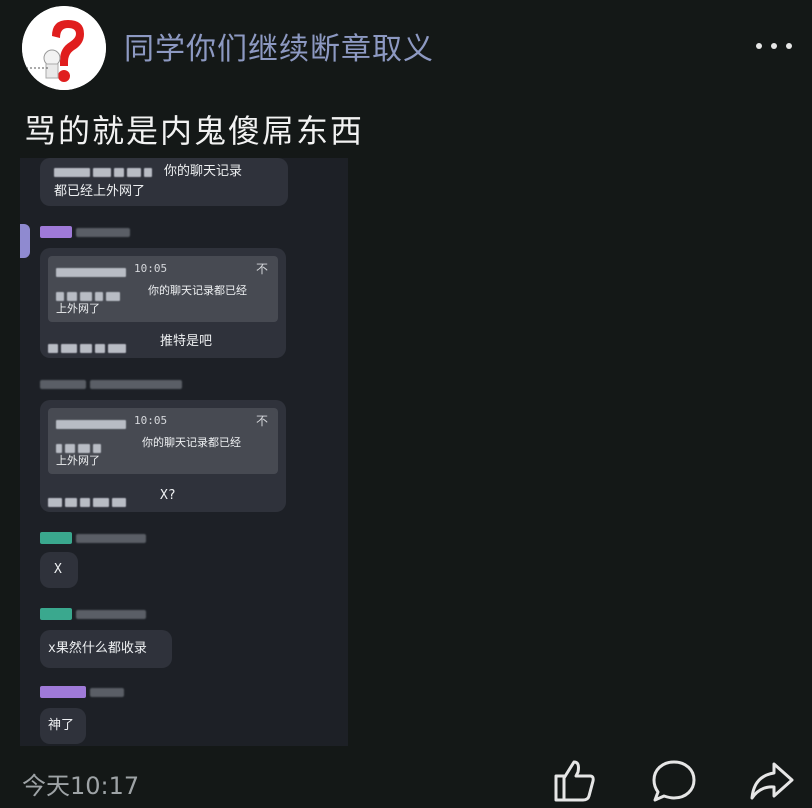 The height and width of the screenshot is (808, 812). What do you see at coordinates (674, 780) in the screenshot?
I see `comment-icon` at bounding box center [674, 780].